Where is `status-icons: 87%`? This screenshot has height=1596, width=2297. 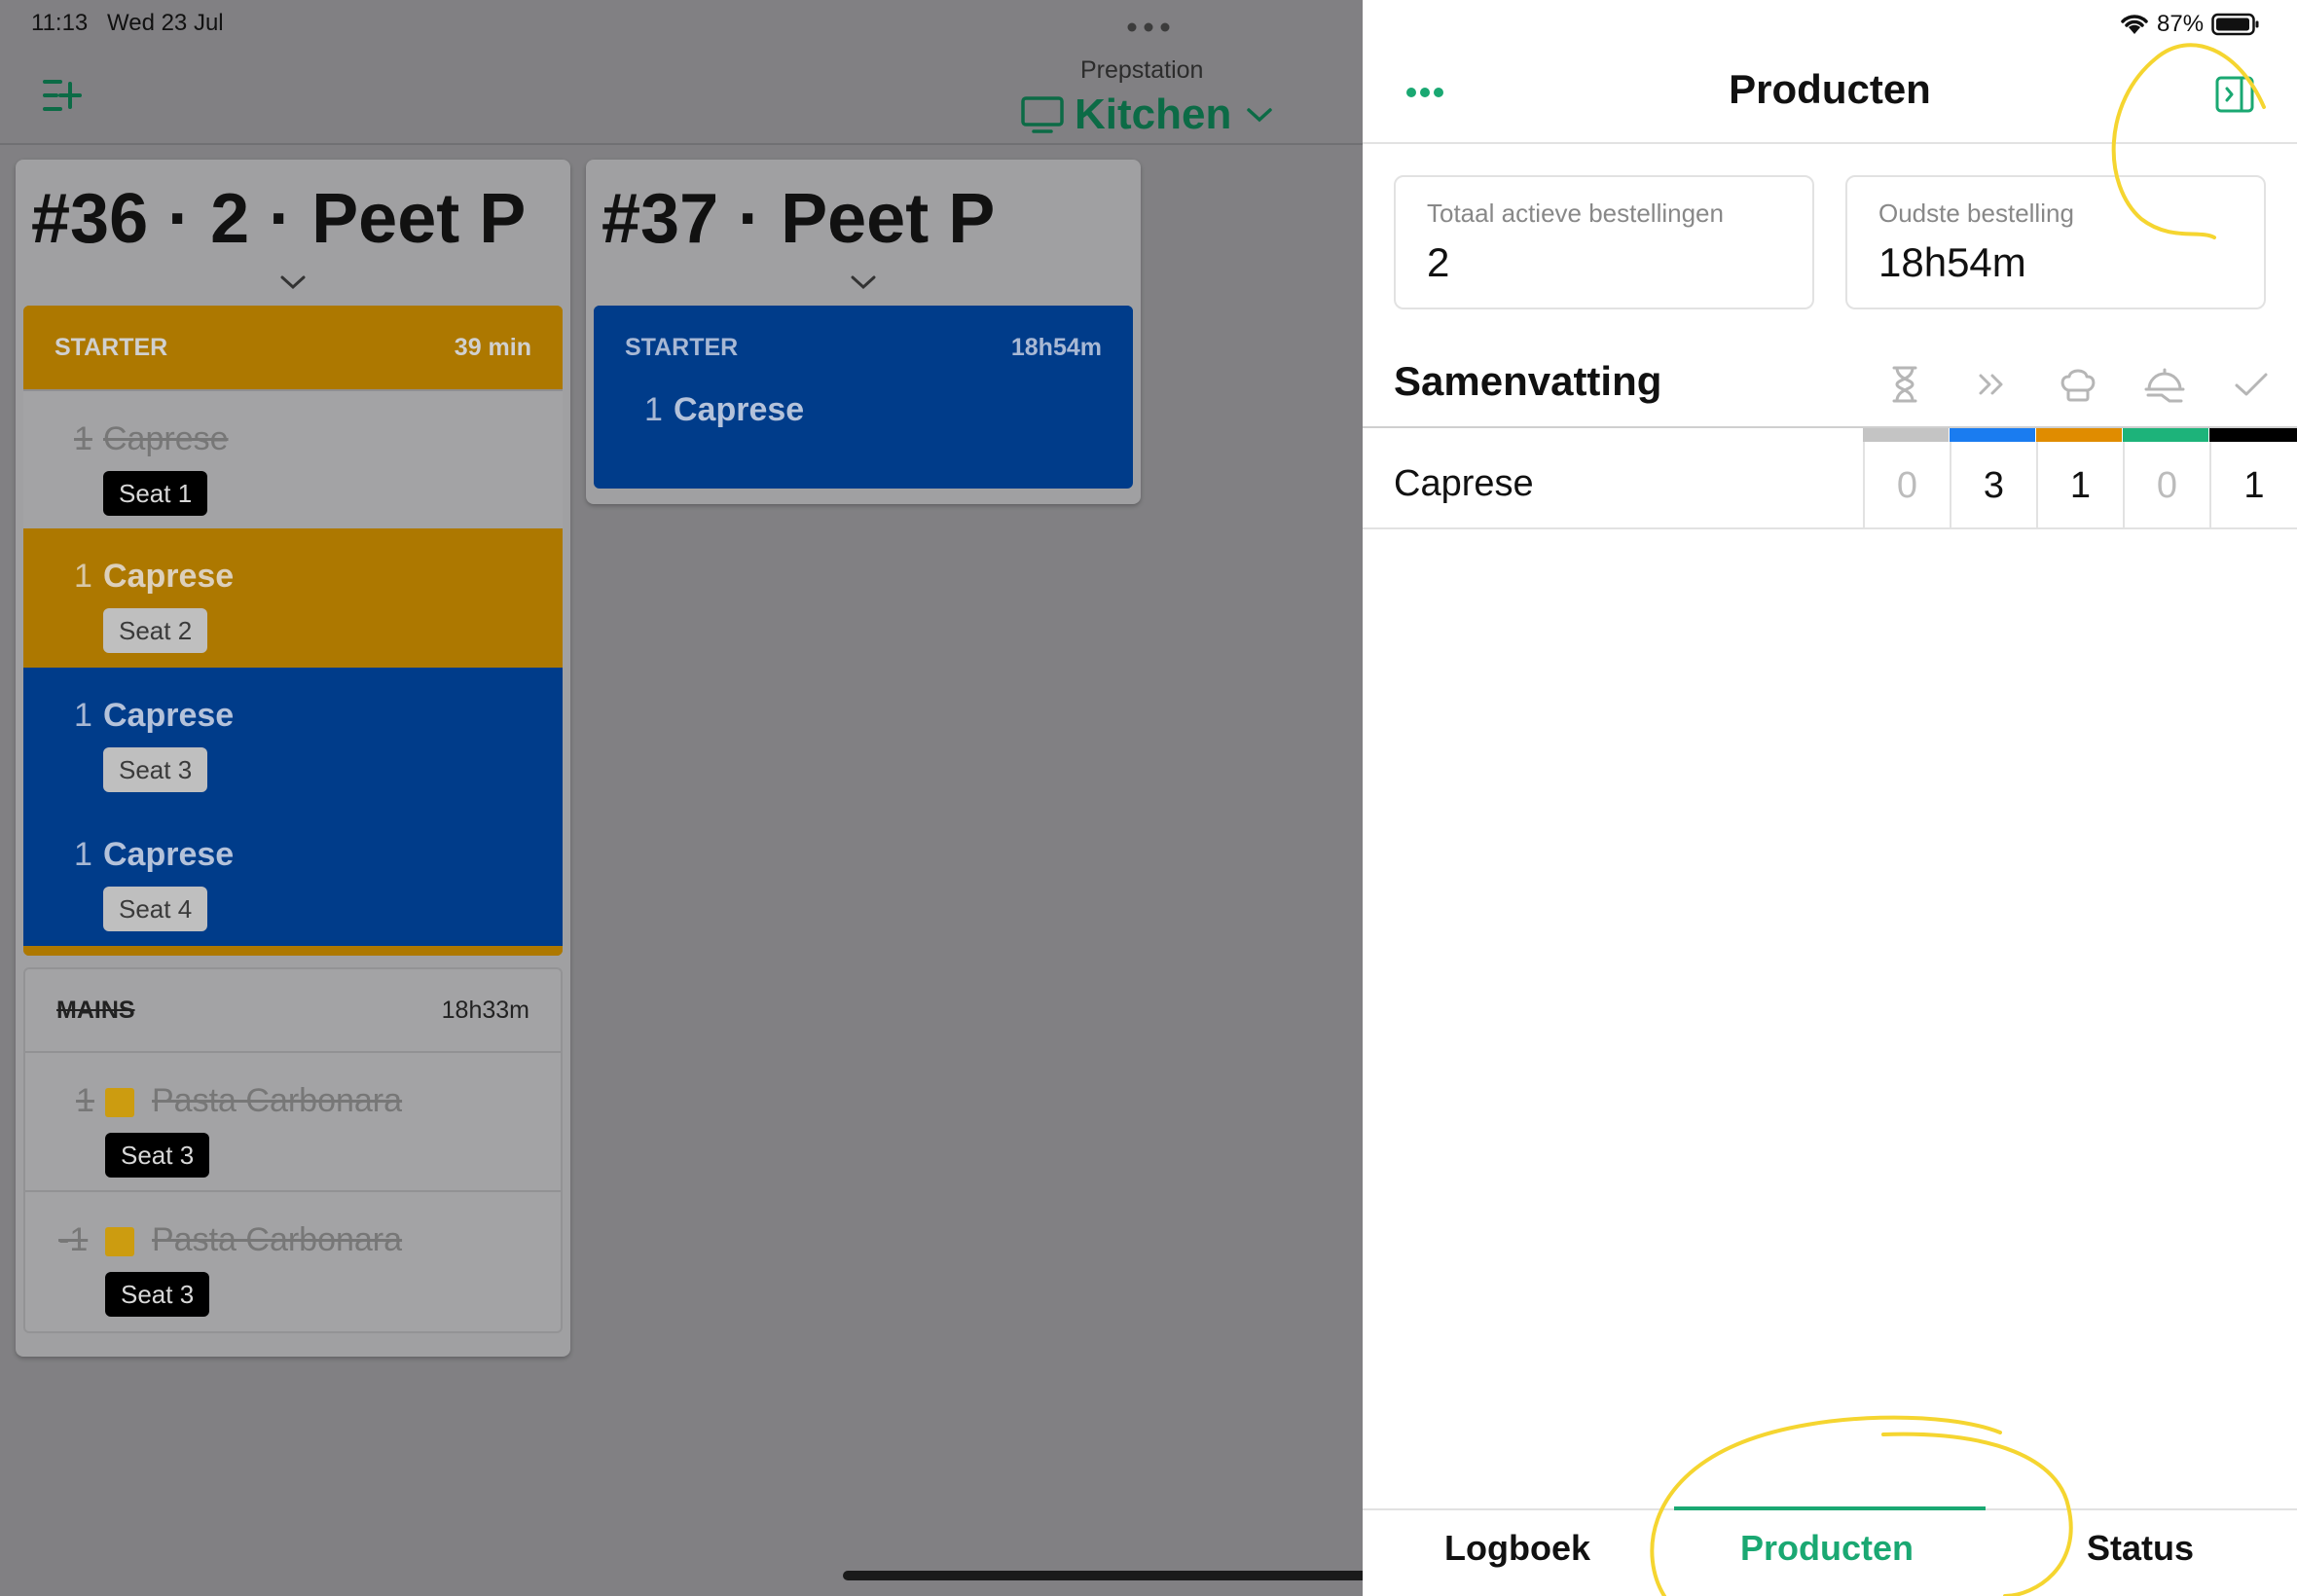 status-icons: 87% is located at coordinates (2190, 24).